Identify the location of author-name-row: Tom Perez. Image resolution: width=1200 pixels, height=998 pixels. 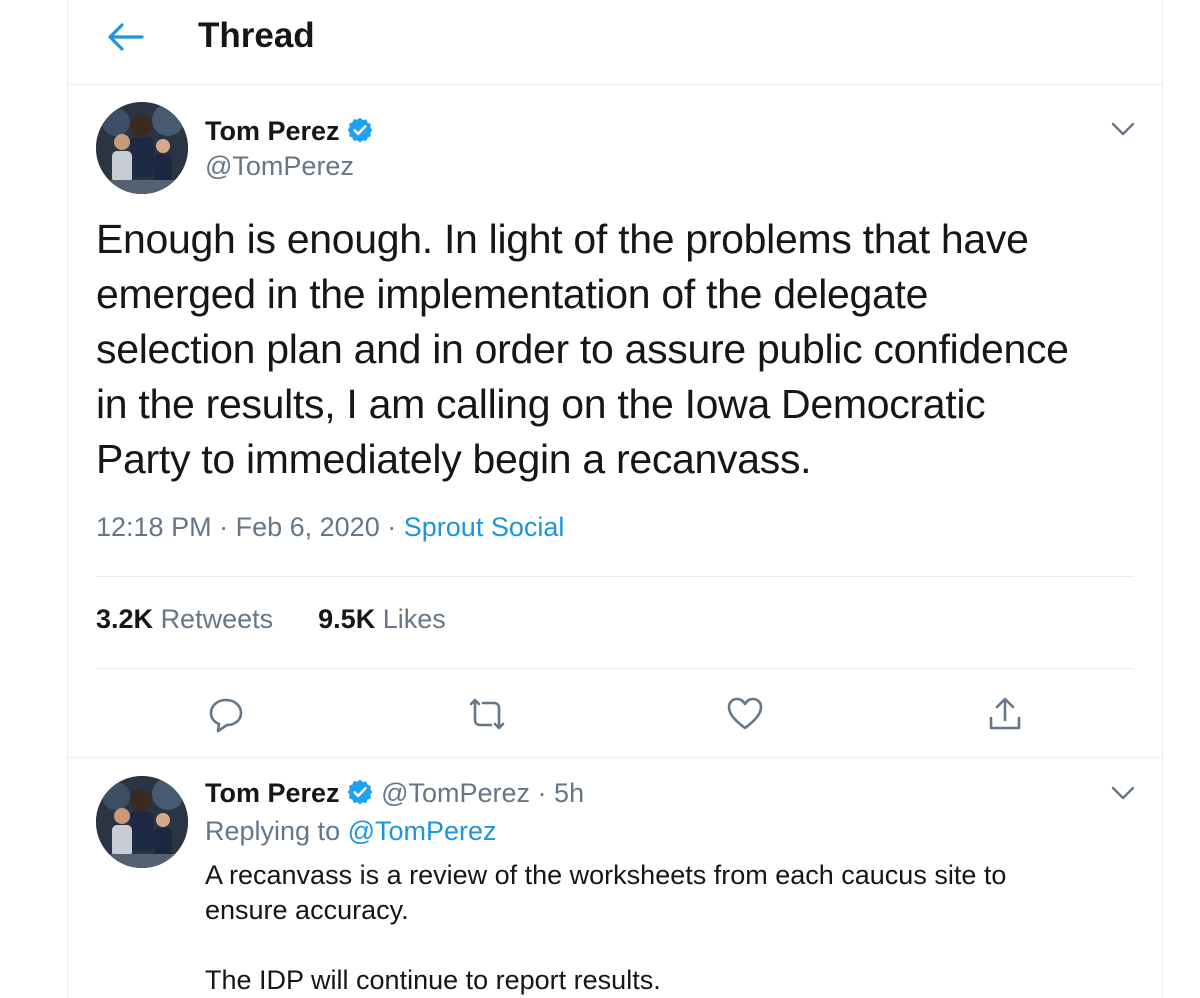
(289, 133).